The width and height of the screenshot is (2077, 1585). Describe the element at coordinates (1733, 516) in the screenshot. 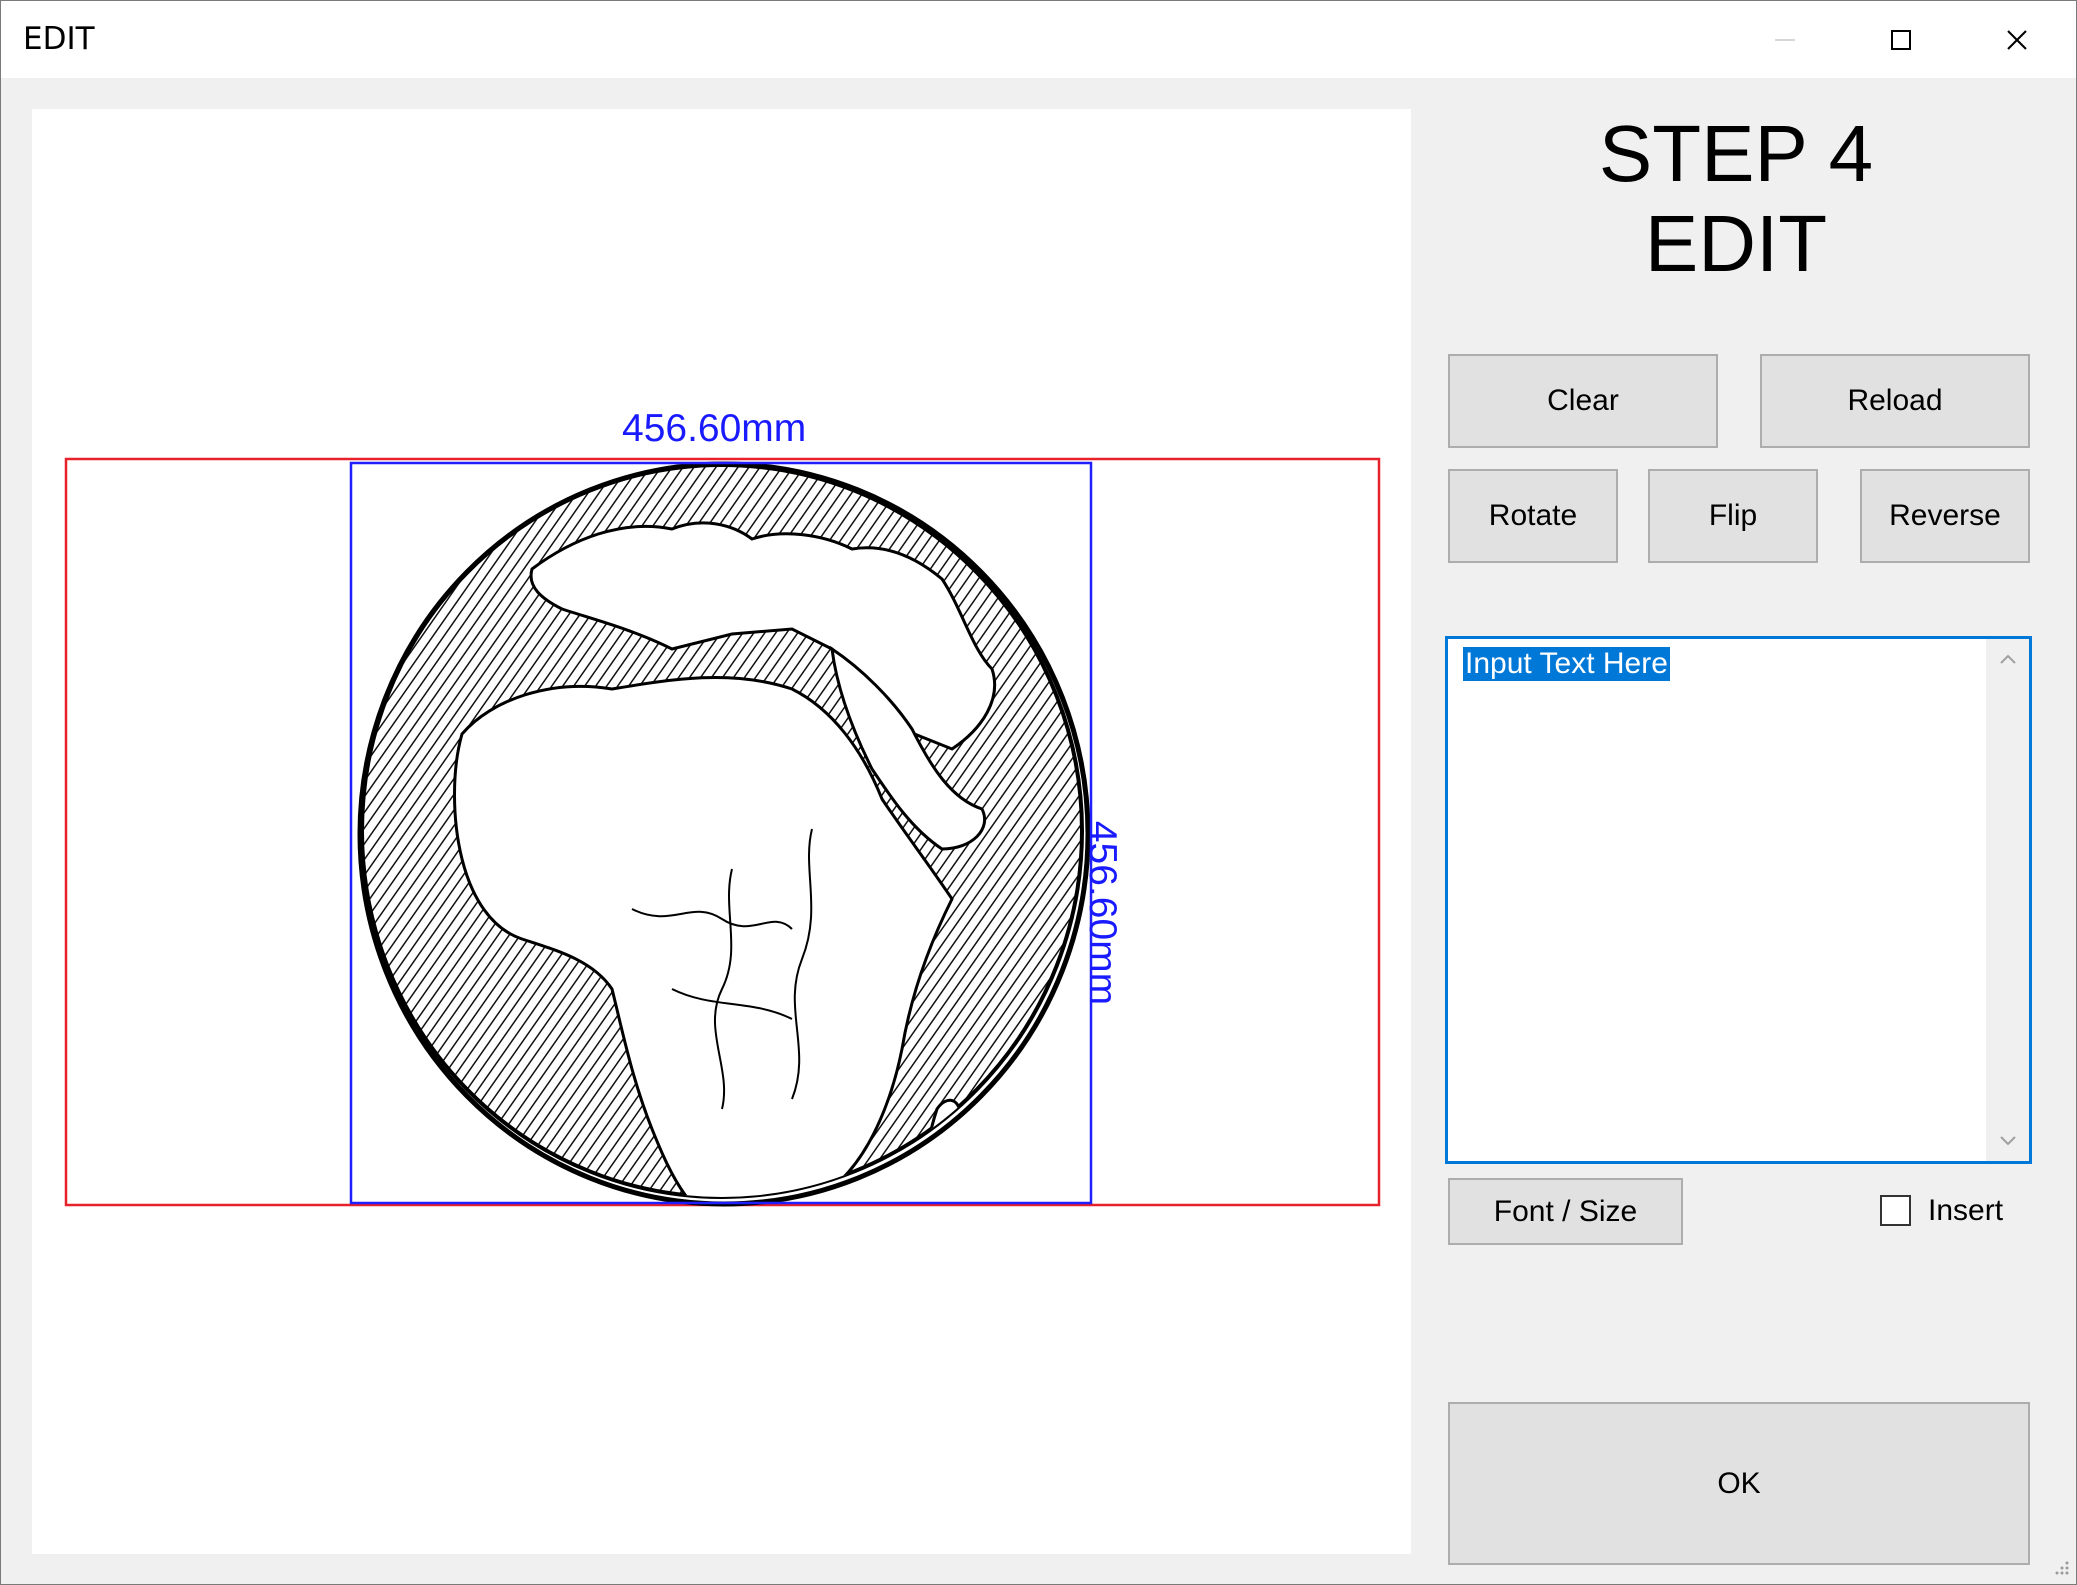

I see `flip-button: Flip` at that location.